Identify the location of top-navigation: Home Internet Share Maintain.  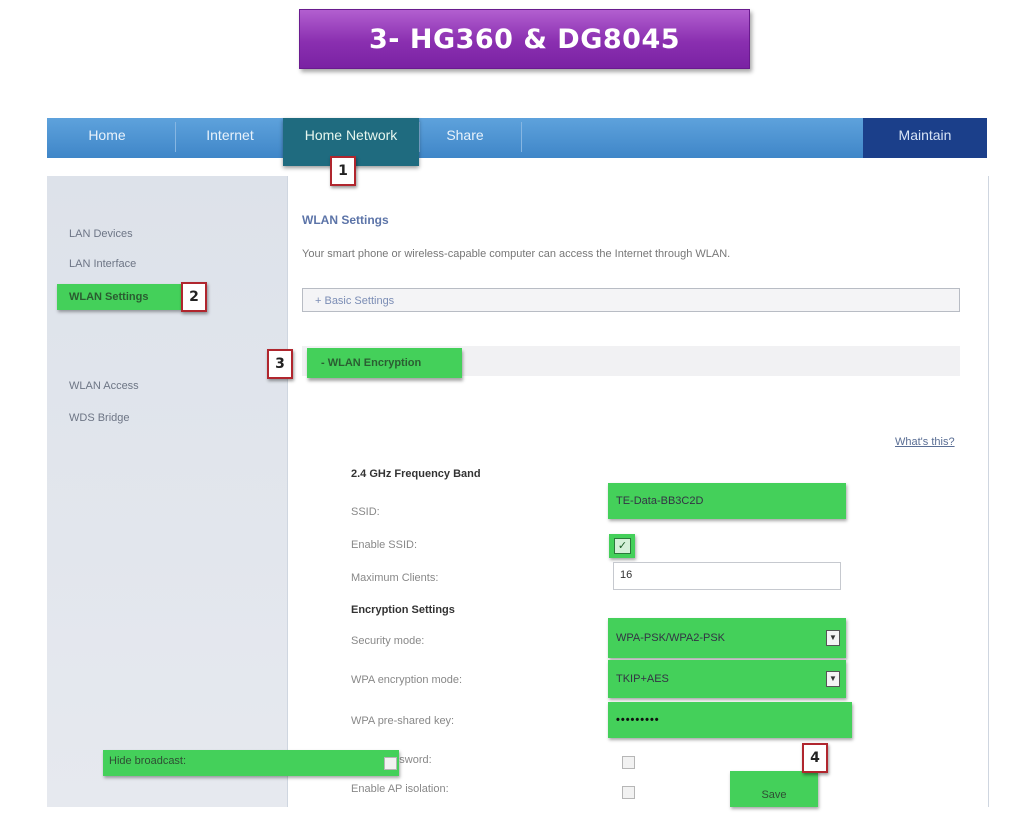
(517, 138).